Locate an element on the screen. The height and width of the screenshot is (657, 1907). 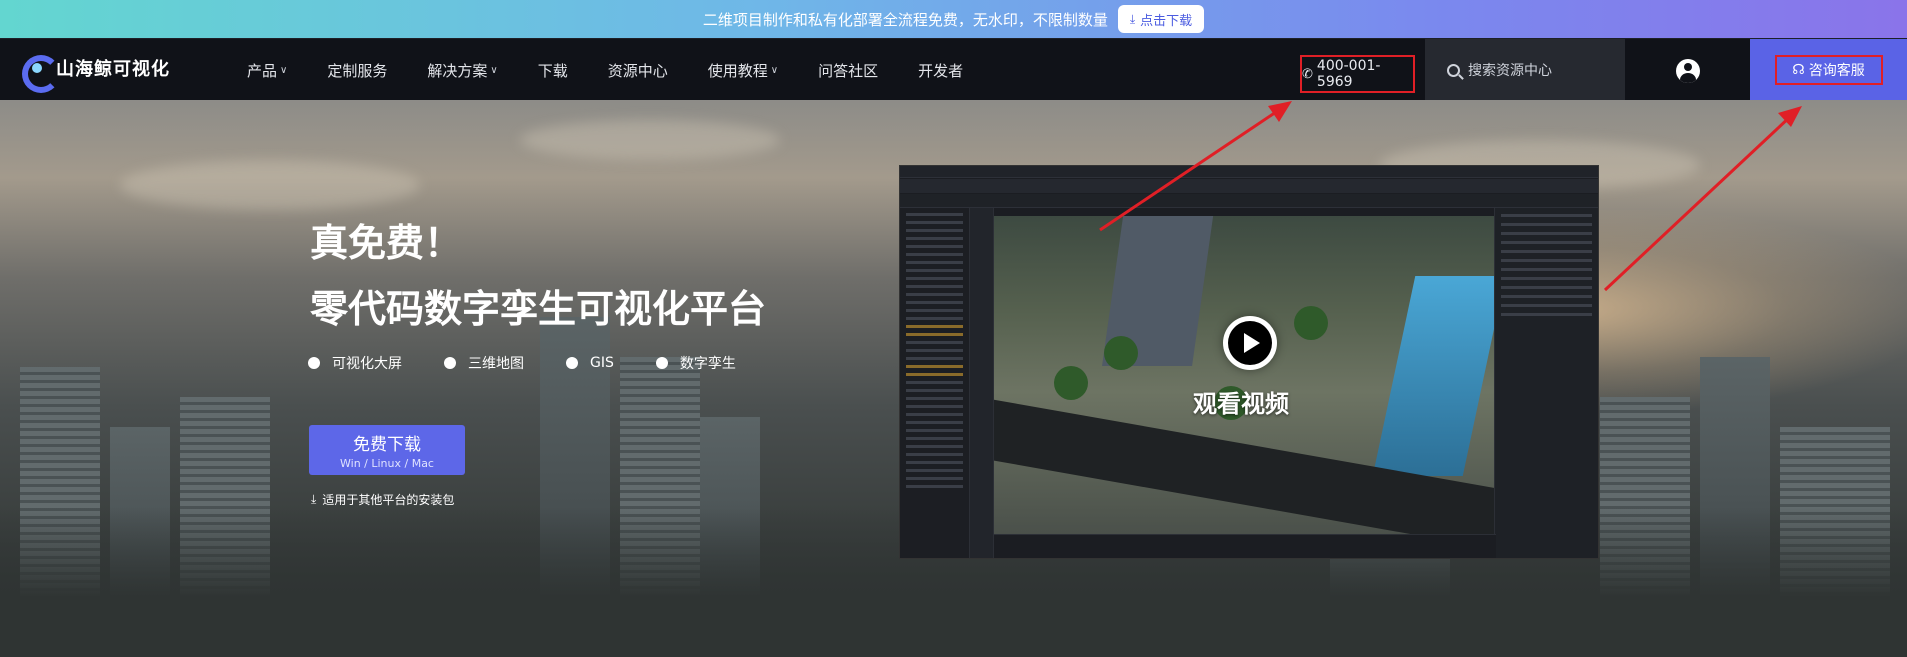
menu-item-custom-service: 定制服务 is located at coordinates (357, 70).